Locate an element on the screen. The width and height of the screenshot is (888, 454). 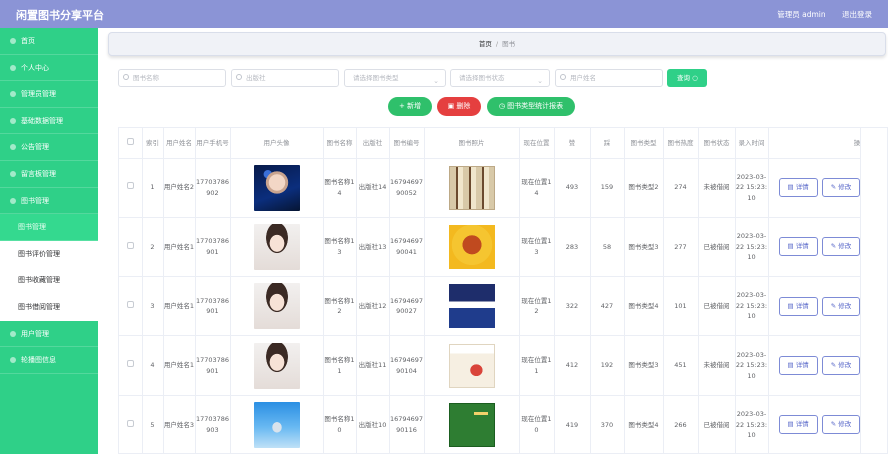
book-status-select: 请选择图书状态 ⌄ is located at coordinates (500, 78).